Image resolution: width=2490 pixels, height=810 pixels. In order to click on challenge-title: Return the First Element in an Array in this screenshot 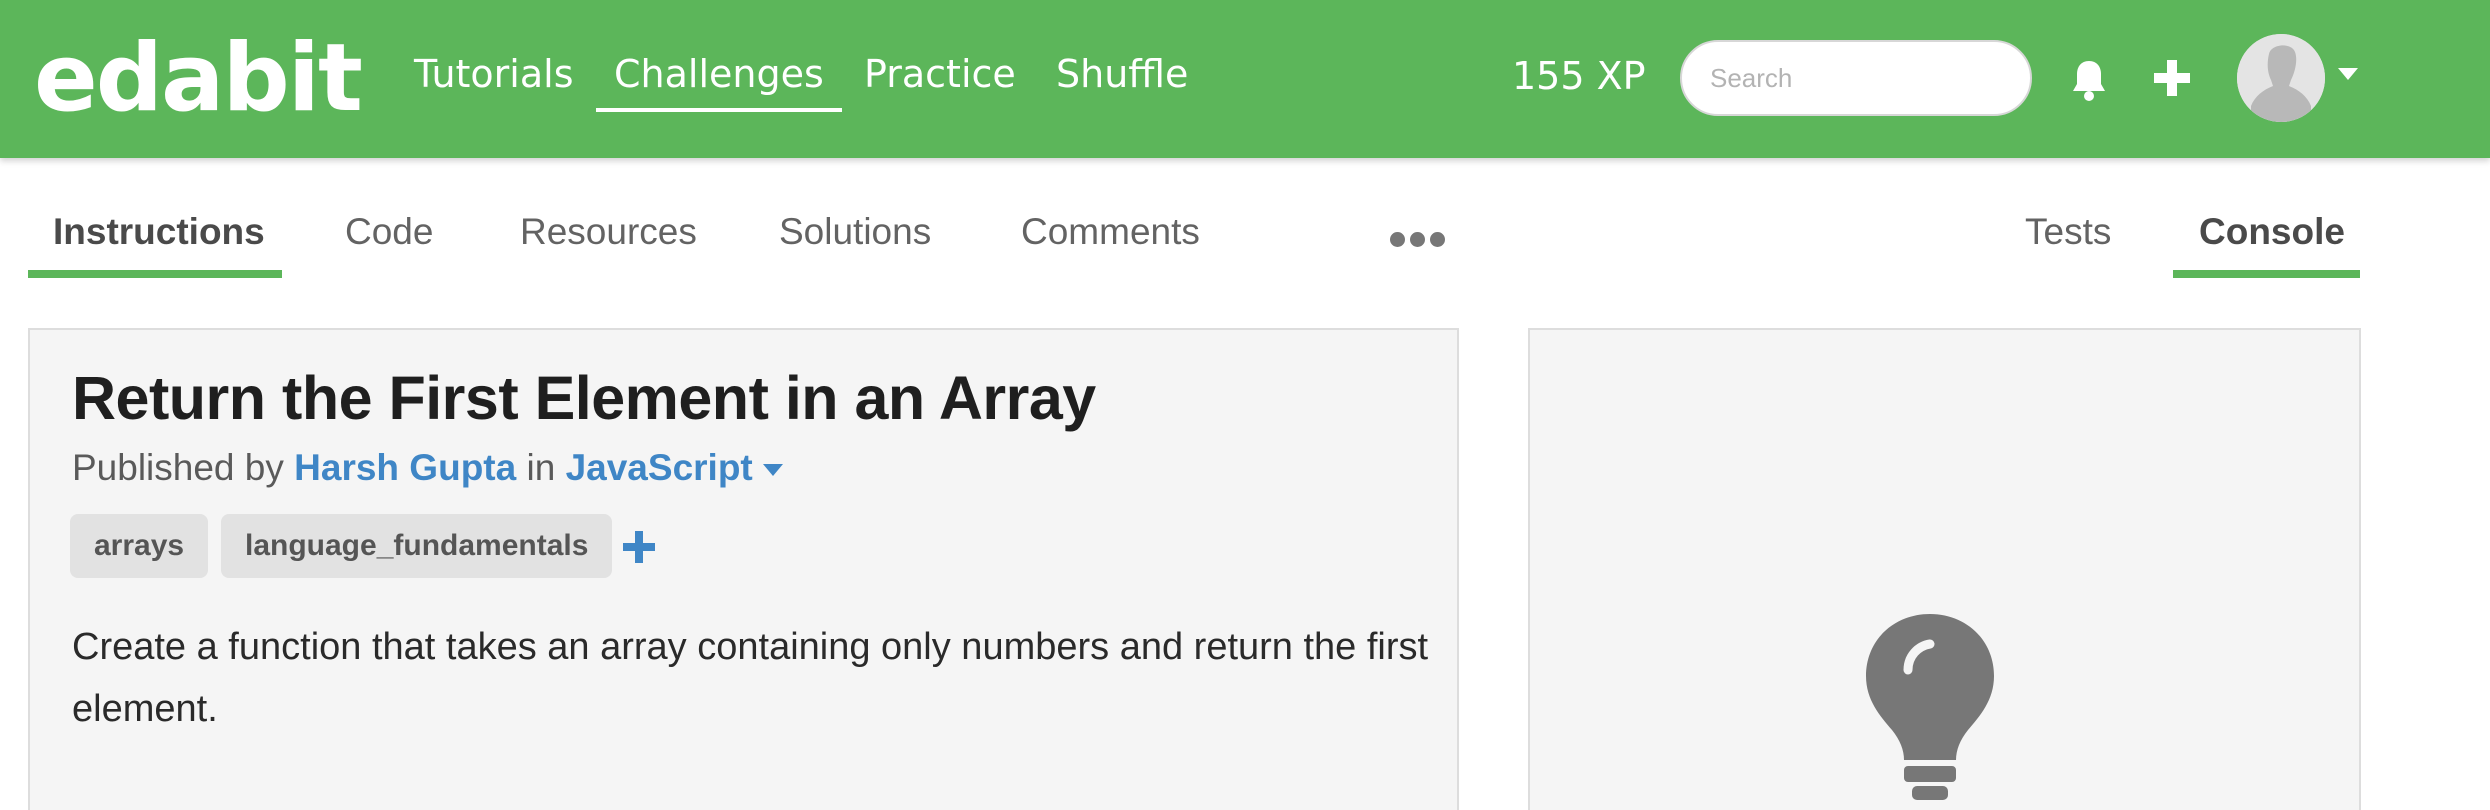, I will do `click(584, 398)`.